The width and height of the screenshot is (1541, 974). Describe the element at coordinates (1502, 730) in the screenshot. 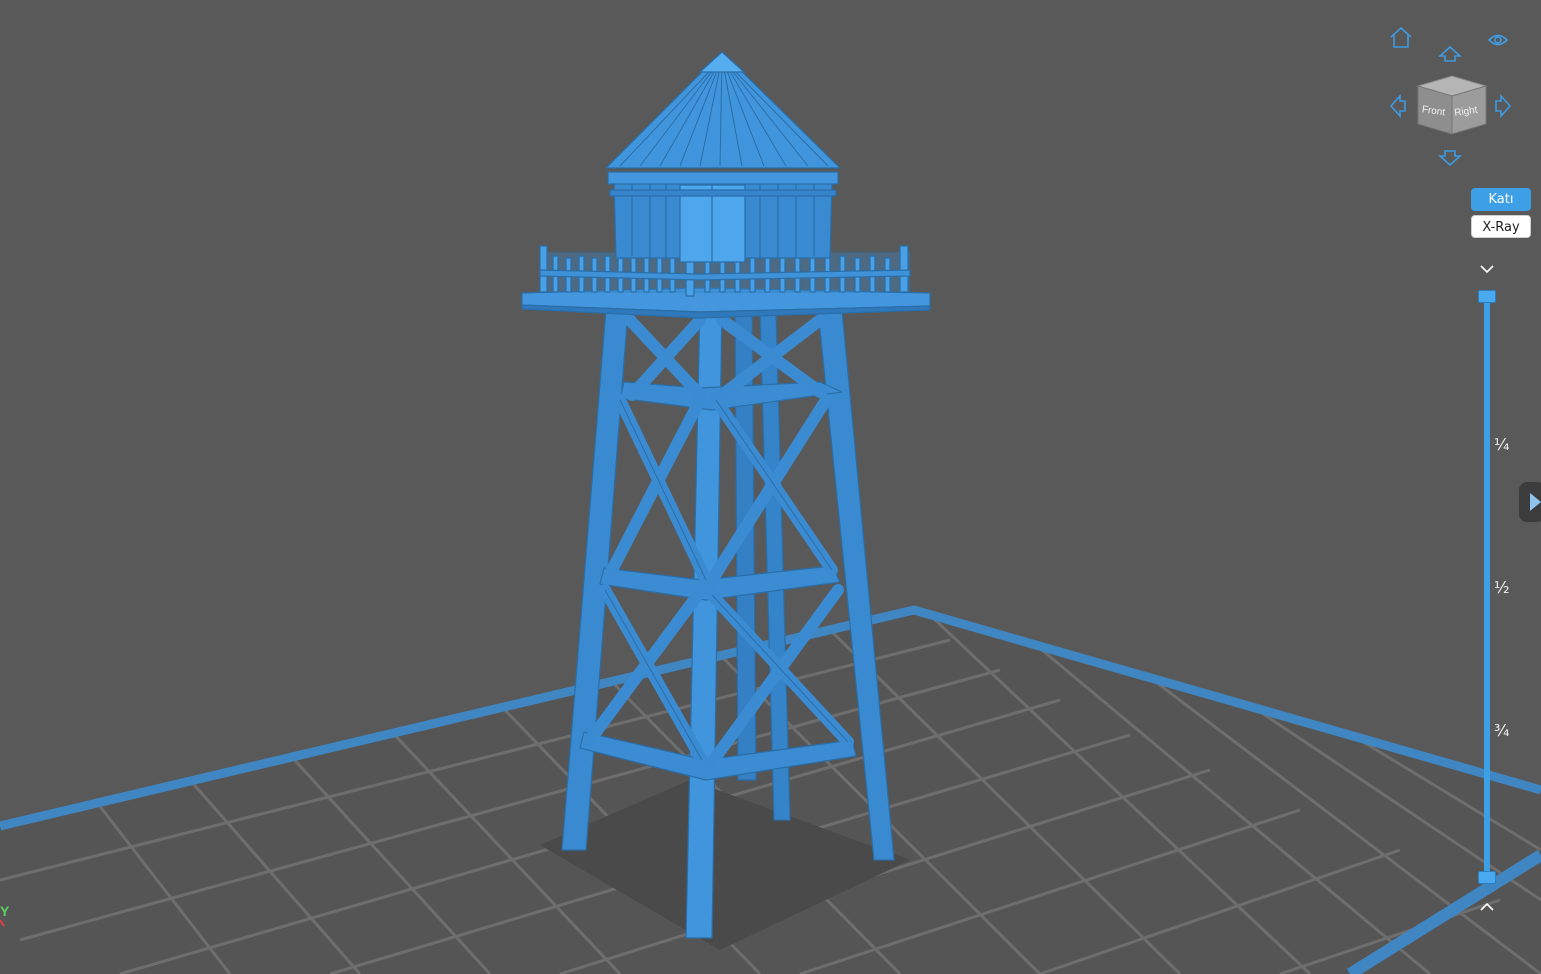

I see `slider-tick-three-quarter: ¾` at that location.